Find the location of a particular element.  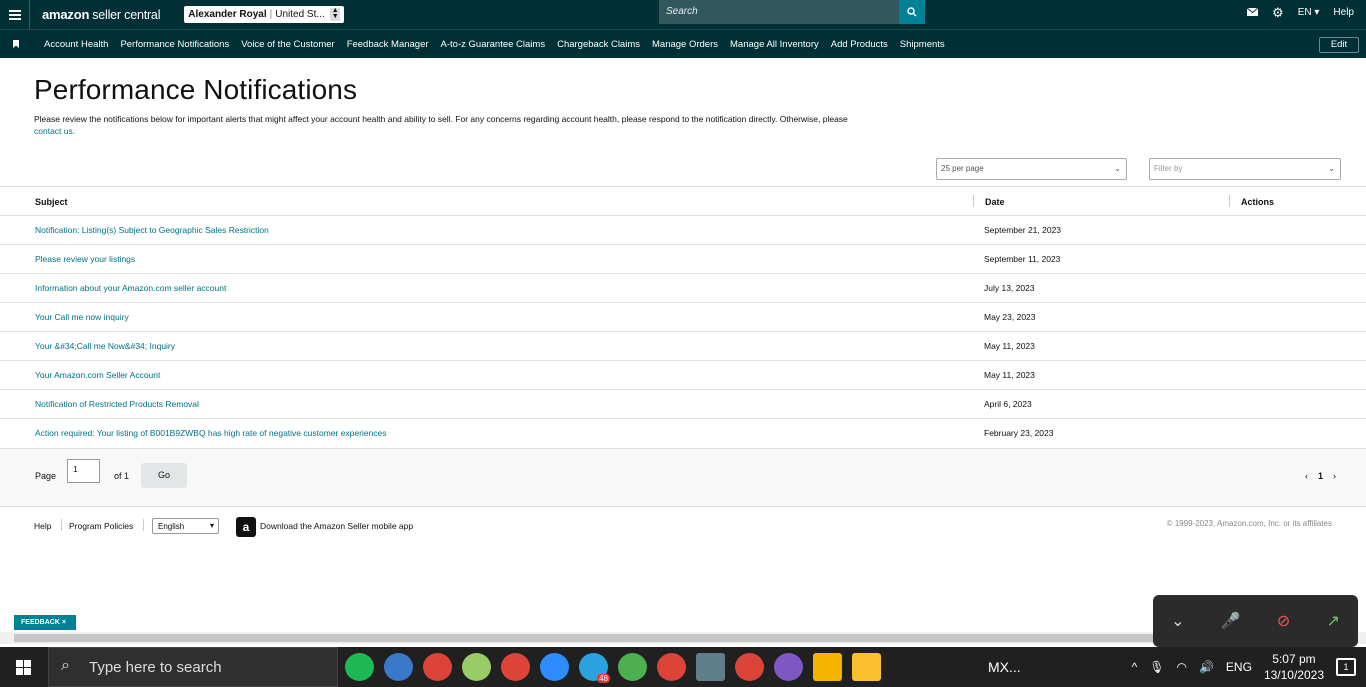

col-subject: Subject is located at coordinates (51, 202).